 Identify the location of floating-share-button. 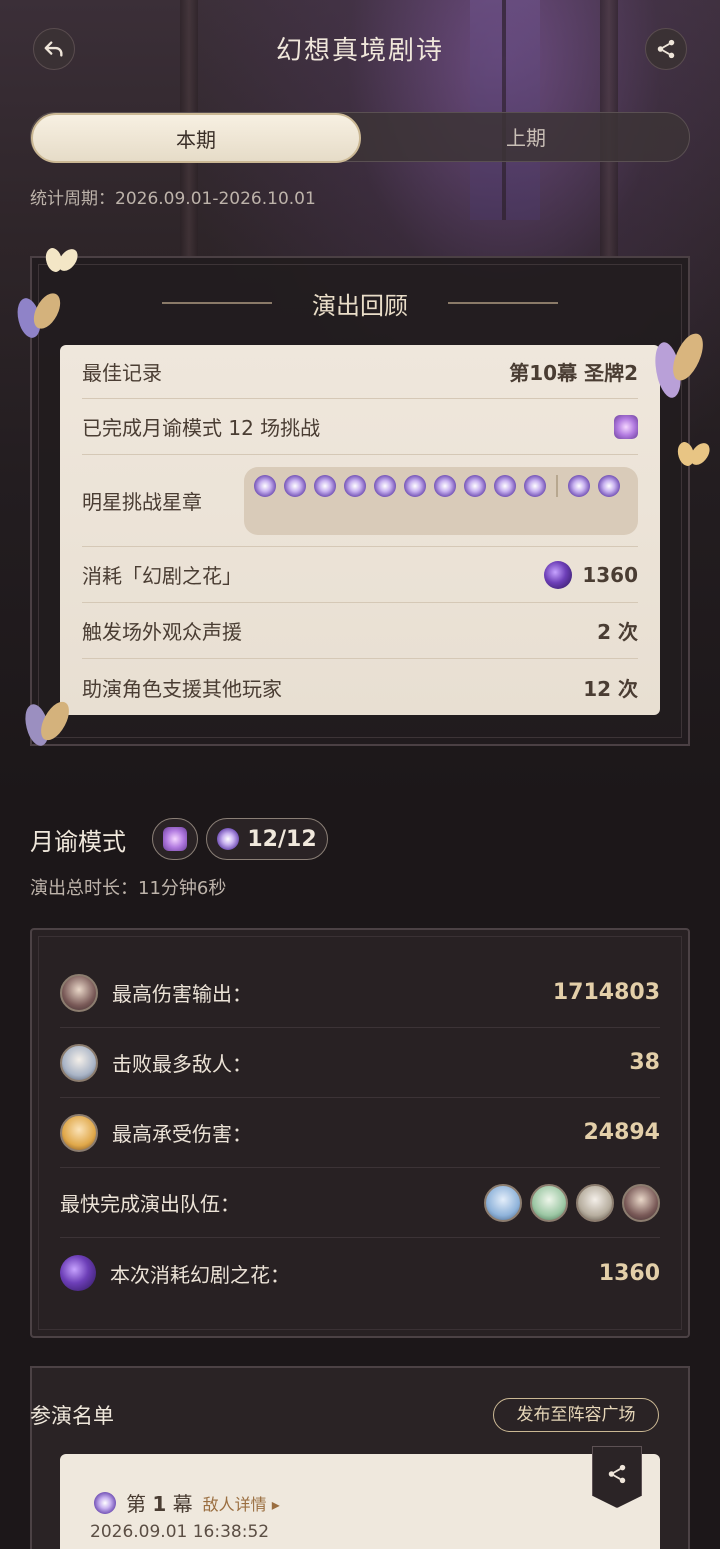
(617, 1477).